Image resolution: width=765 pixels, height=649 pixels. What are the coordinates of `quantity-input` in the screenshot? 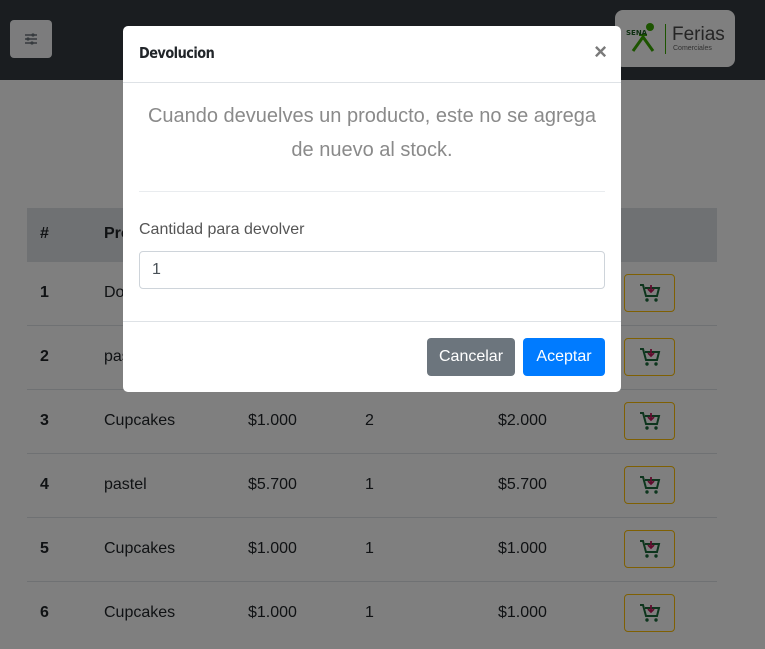 It's located at (372, 270).